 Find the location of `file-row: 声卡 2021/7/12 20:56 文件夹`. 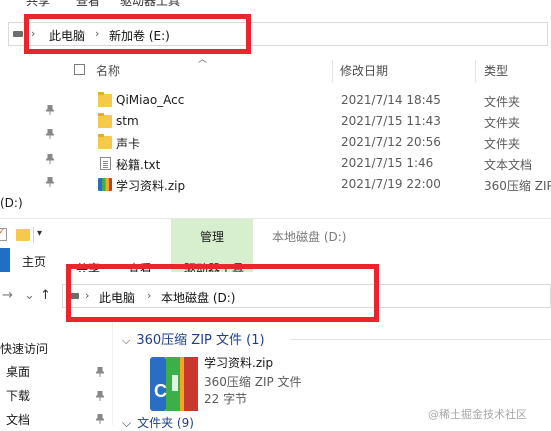

file-row: 声卡 2021/7/12 20:56 文件夹 is located at coordinates (321, 143).